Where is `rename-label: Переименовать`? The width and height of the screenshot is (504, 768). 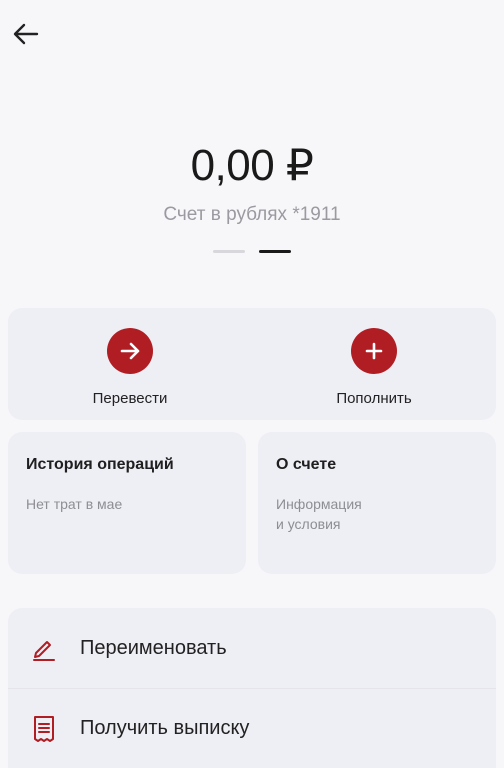
rename-label: Переименовать is located at coordinates (153, 647).